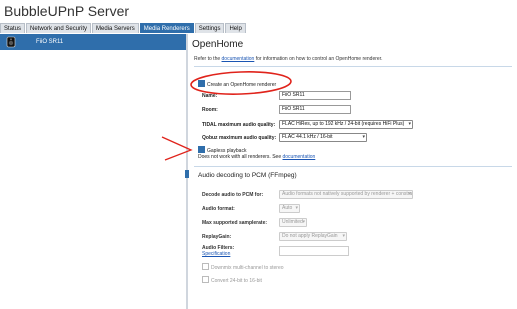 This screenshot has width=517, height=309. What do you see at coordinates (227, 150) in the screenshot?
I see `gapless-label: Gapless playback` at bounding box center [227, 150].